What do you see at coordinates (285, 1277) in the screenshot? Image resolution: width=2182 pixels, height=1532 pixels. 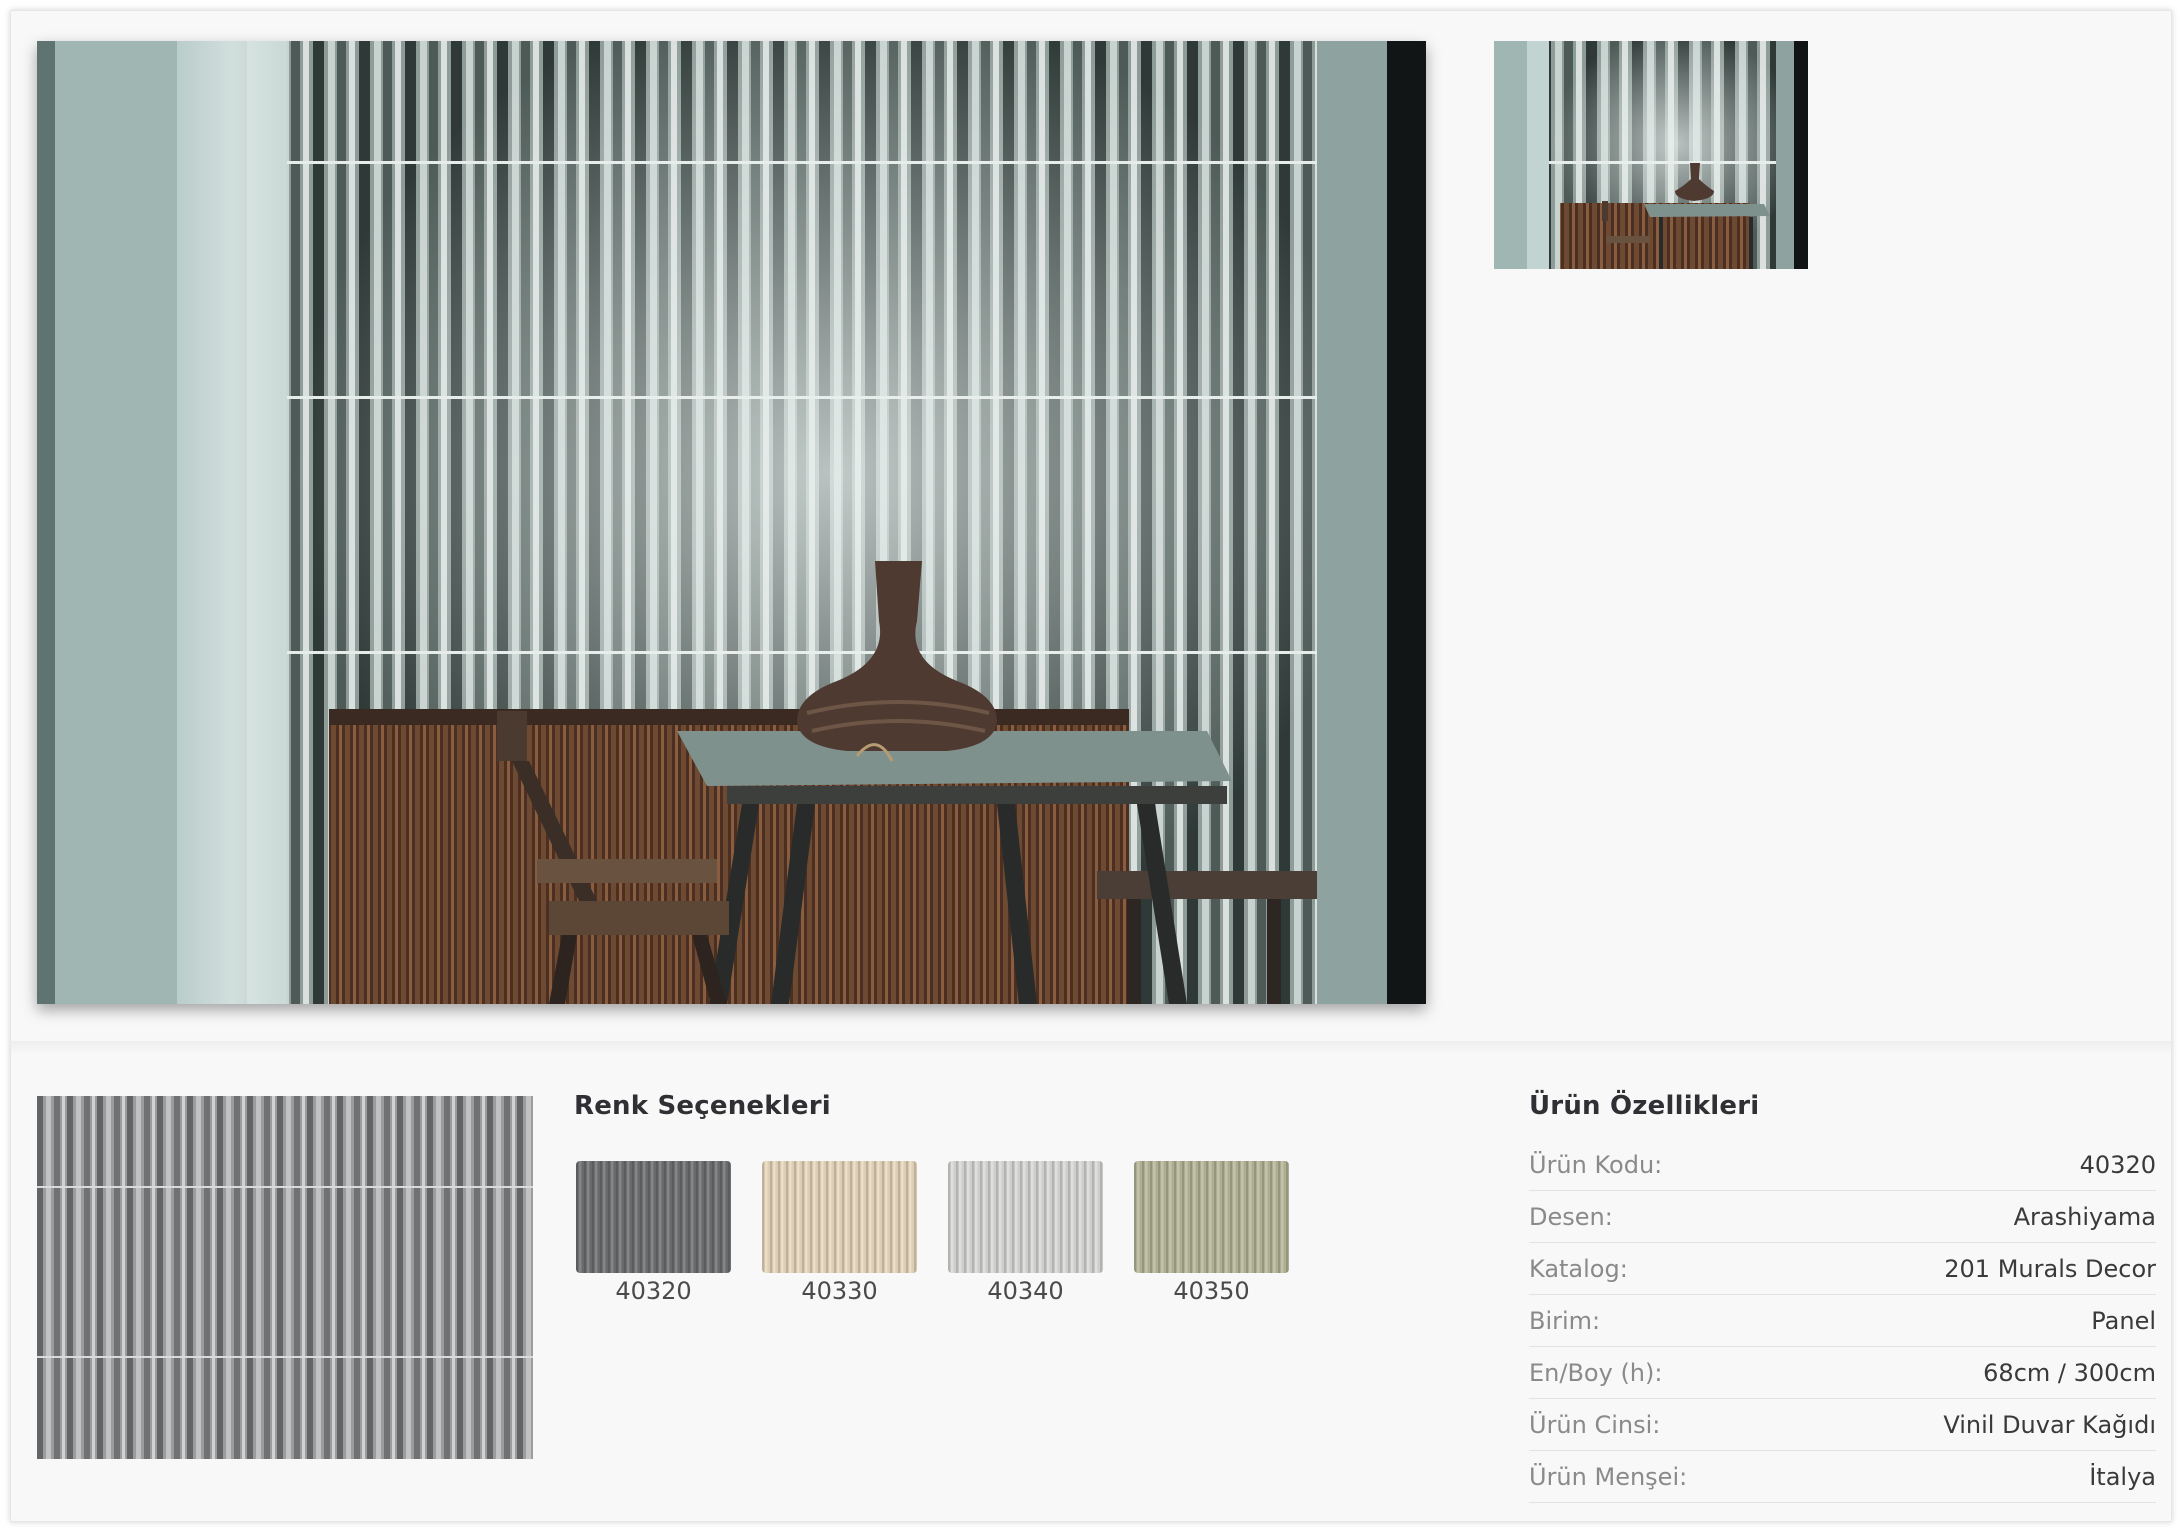 I see `pattern-sample-image` at bounding box center [285, 1277].